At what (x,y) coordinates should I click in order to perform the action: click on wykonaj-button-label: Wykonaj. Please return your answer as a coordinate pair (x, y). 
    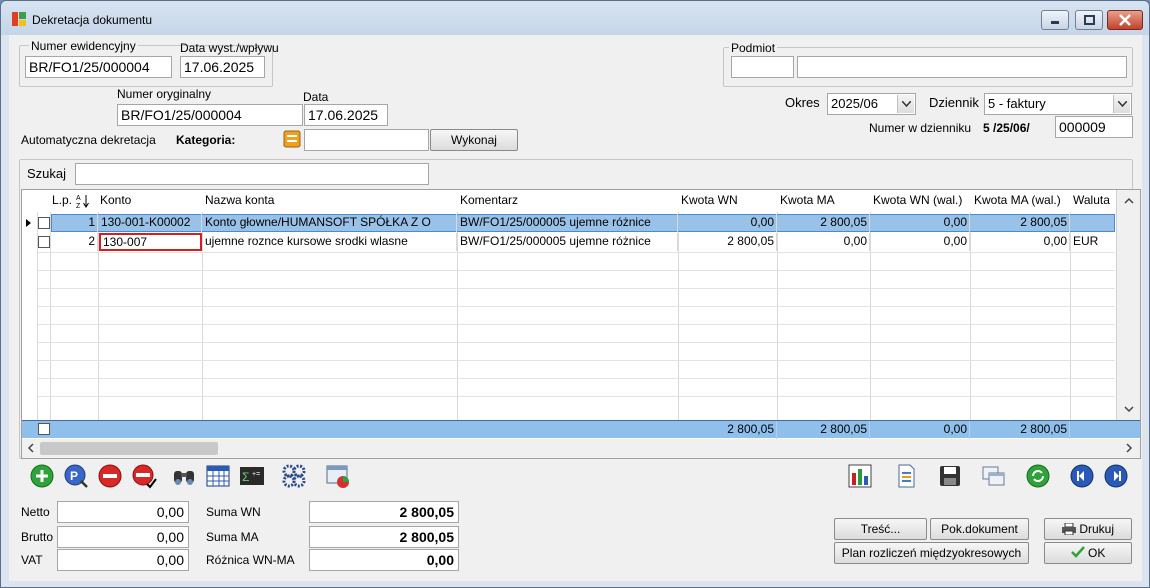
    Looking at the image, I should click on (474, 140).